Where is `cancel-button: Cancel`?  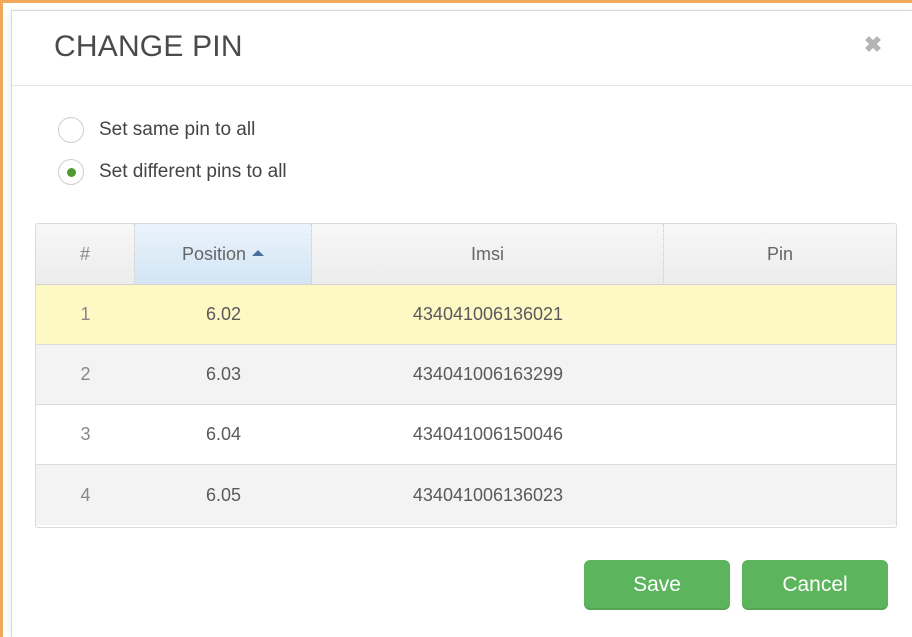
cancel-button: Cancel is located at coordinates (815, 585).